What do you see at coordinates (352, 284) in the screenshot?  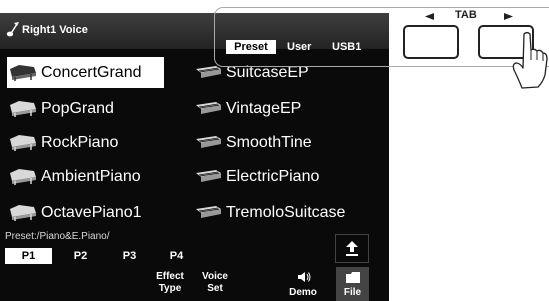 I see `file-button: File` at bounding box center [352, 284].